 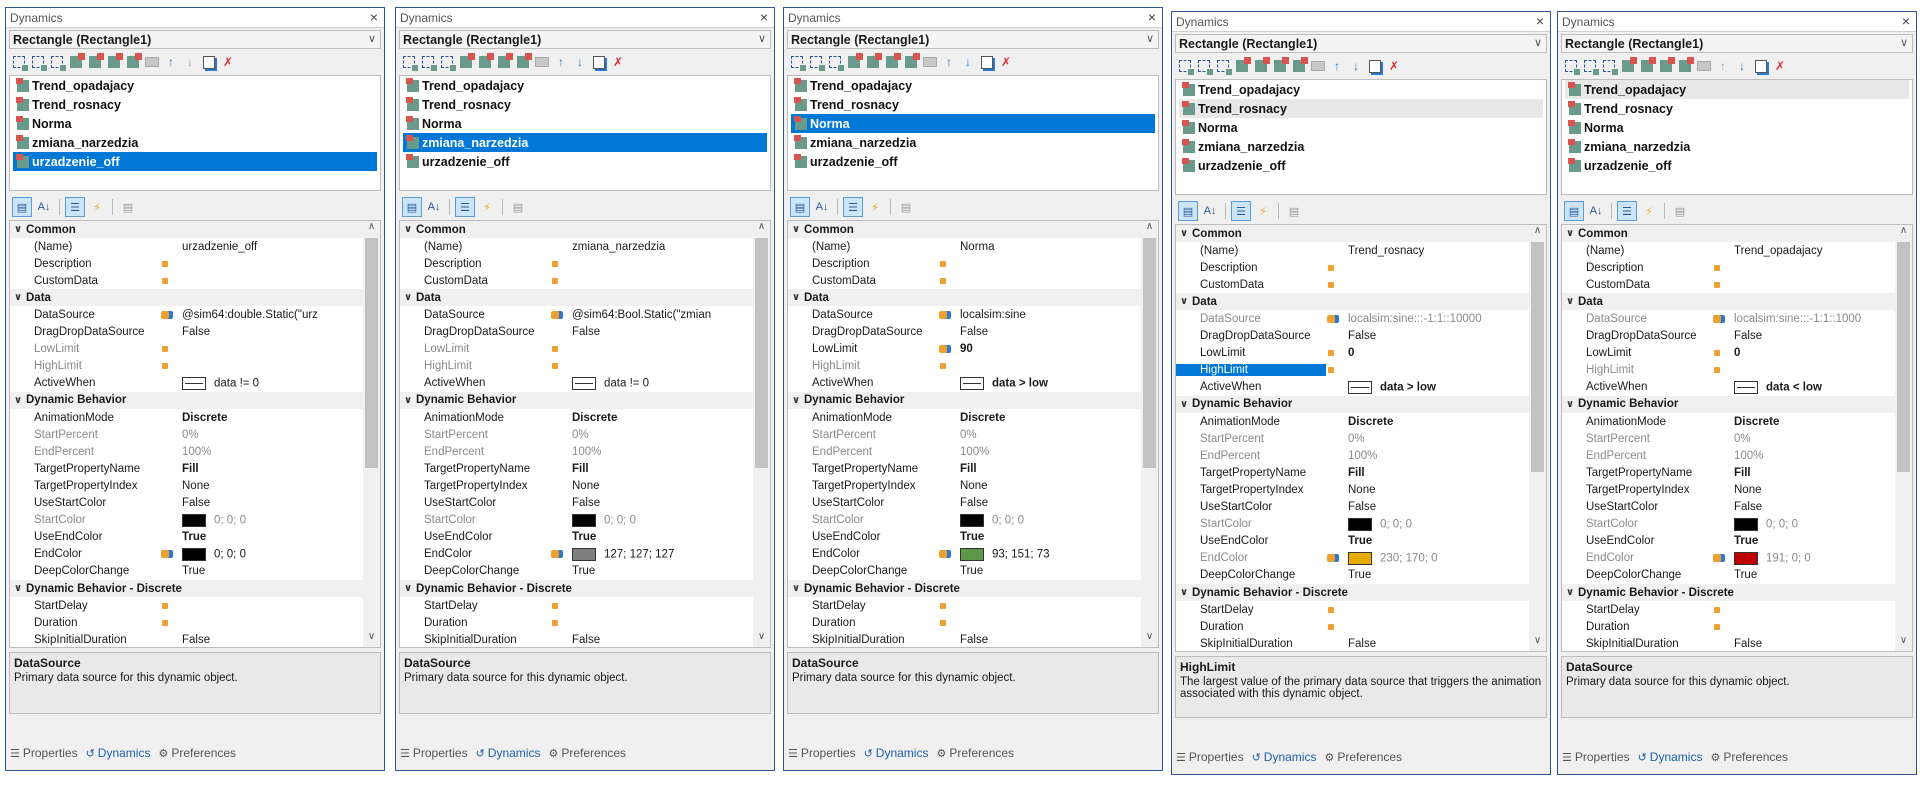 What do you see at coordinates (272, 247) in the screenshot?
I see `prop-name-value: urzadzenie_off` at bounding box center [272, 247].